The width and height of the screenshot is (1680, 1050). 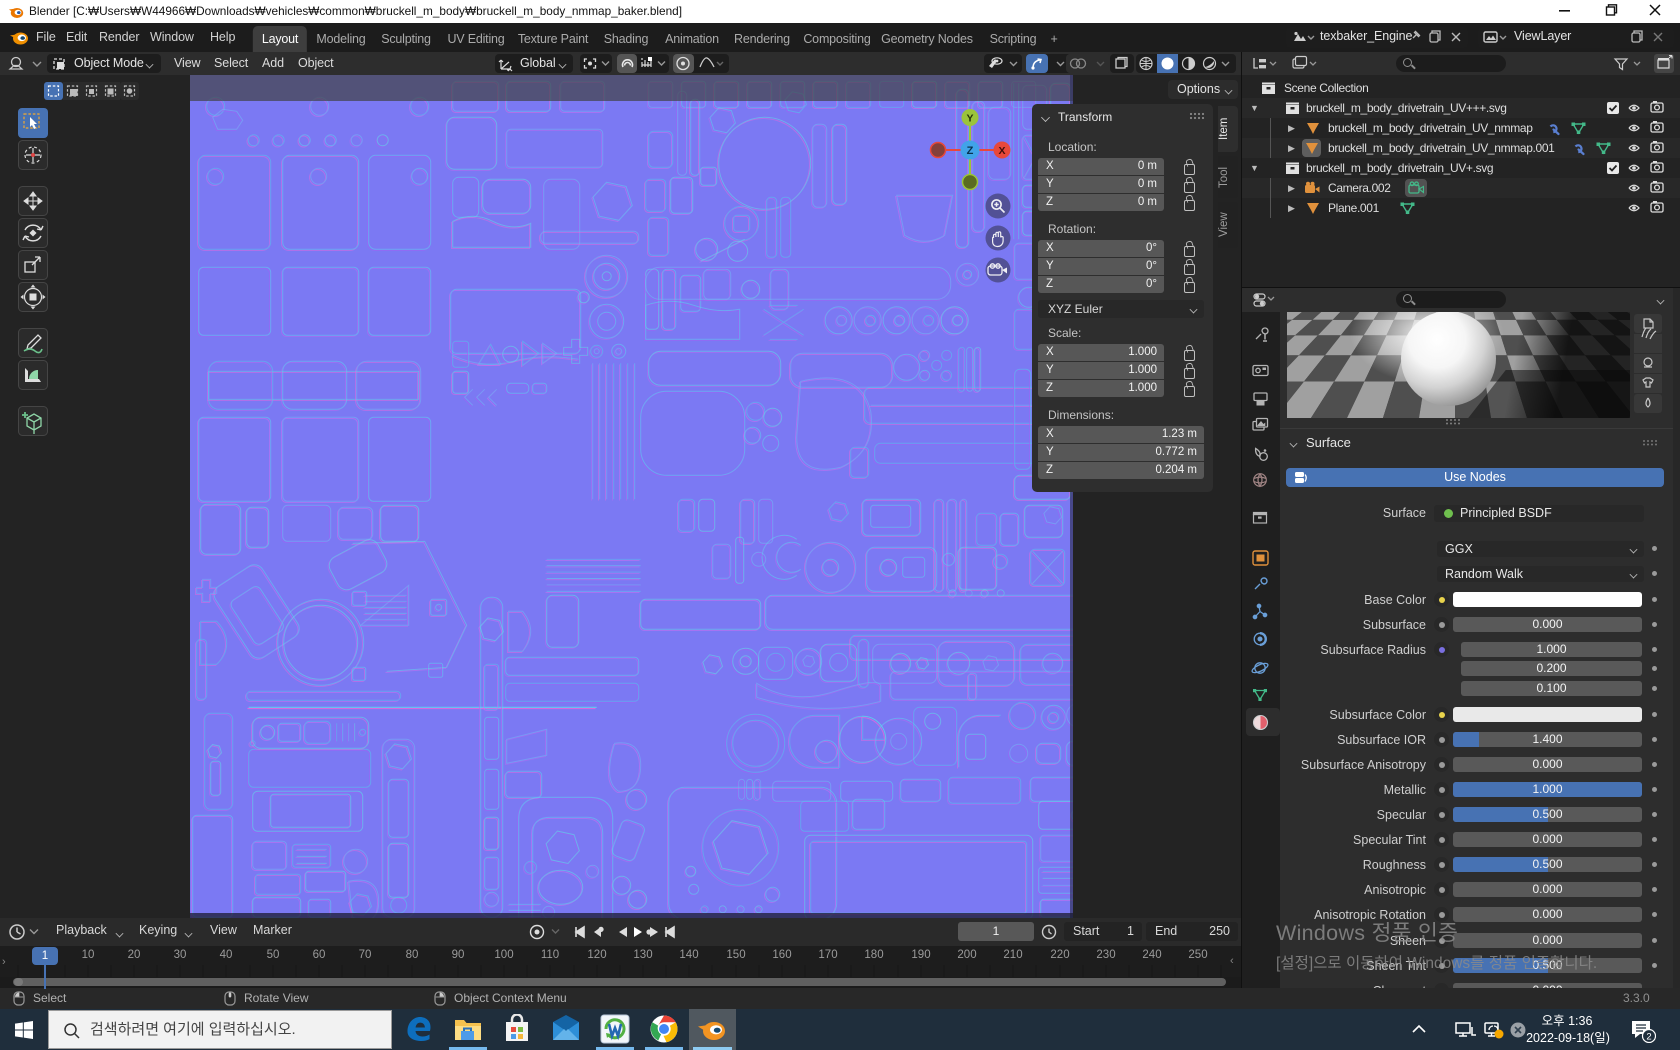 I want to click on svg-text: Z, so click(x=970, y=151).